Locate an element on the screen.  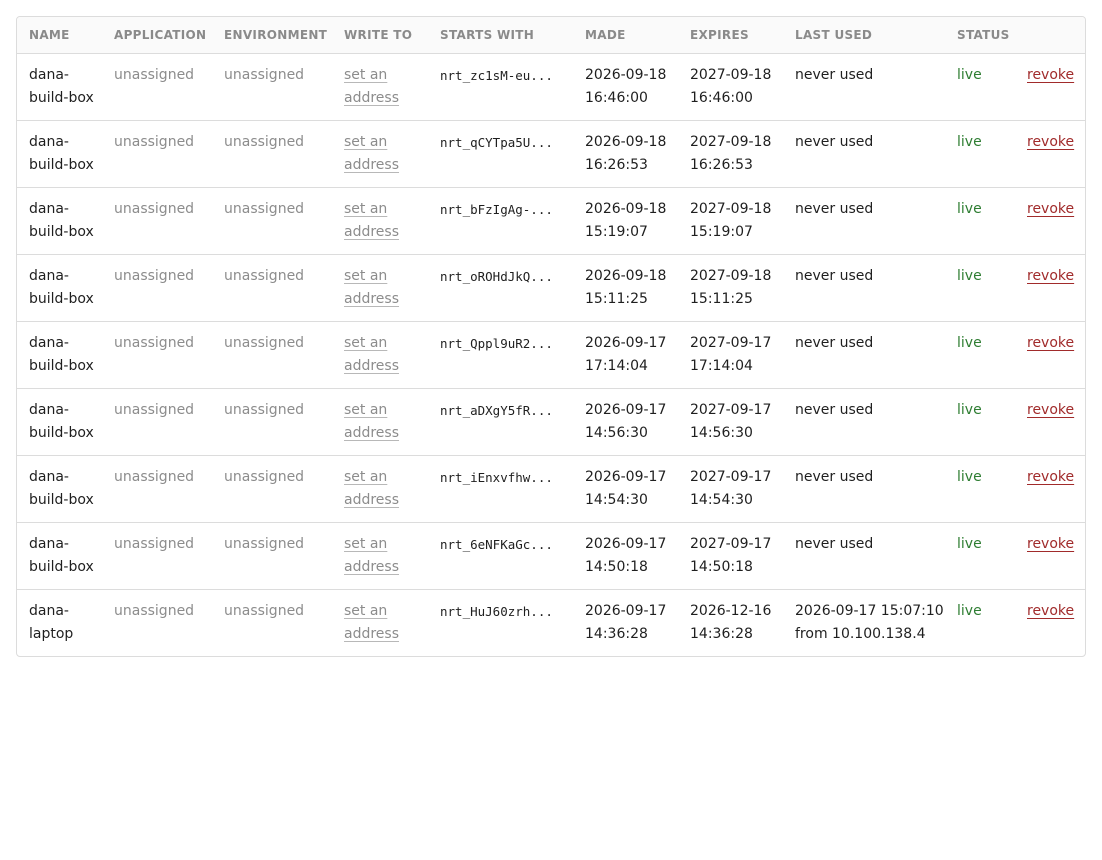
token-expires: 2027-09-17 14:50:18 is located at coordinates (730, 556).